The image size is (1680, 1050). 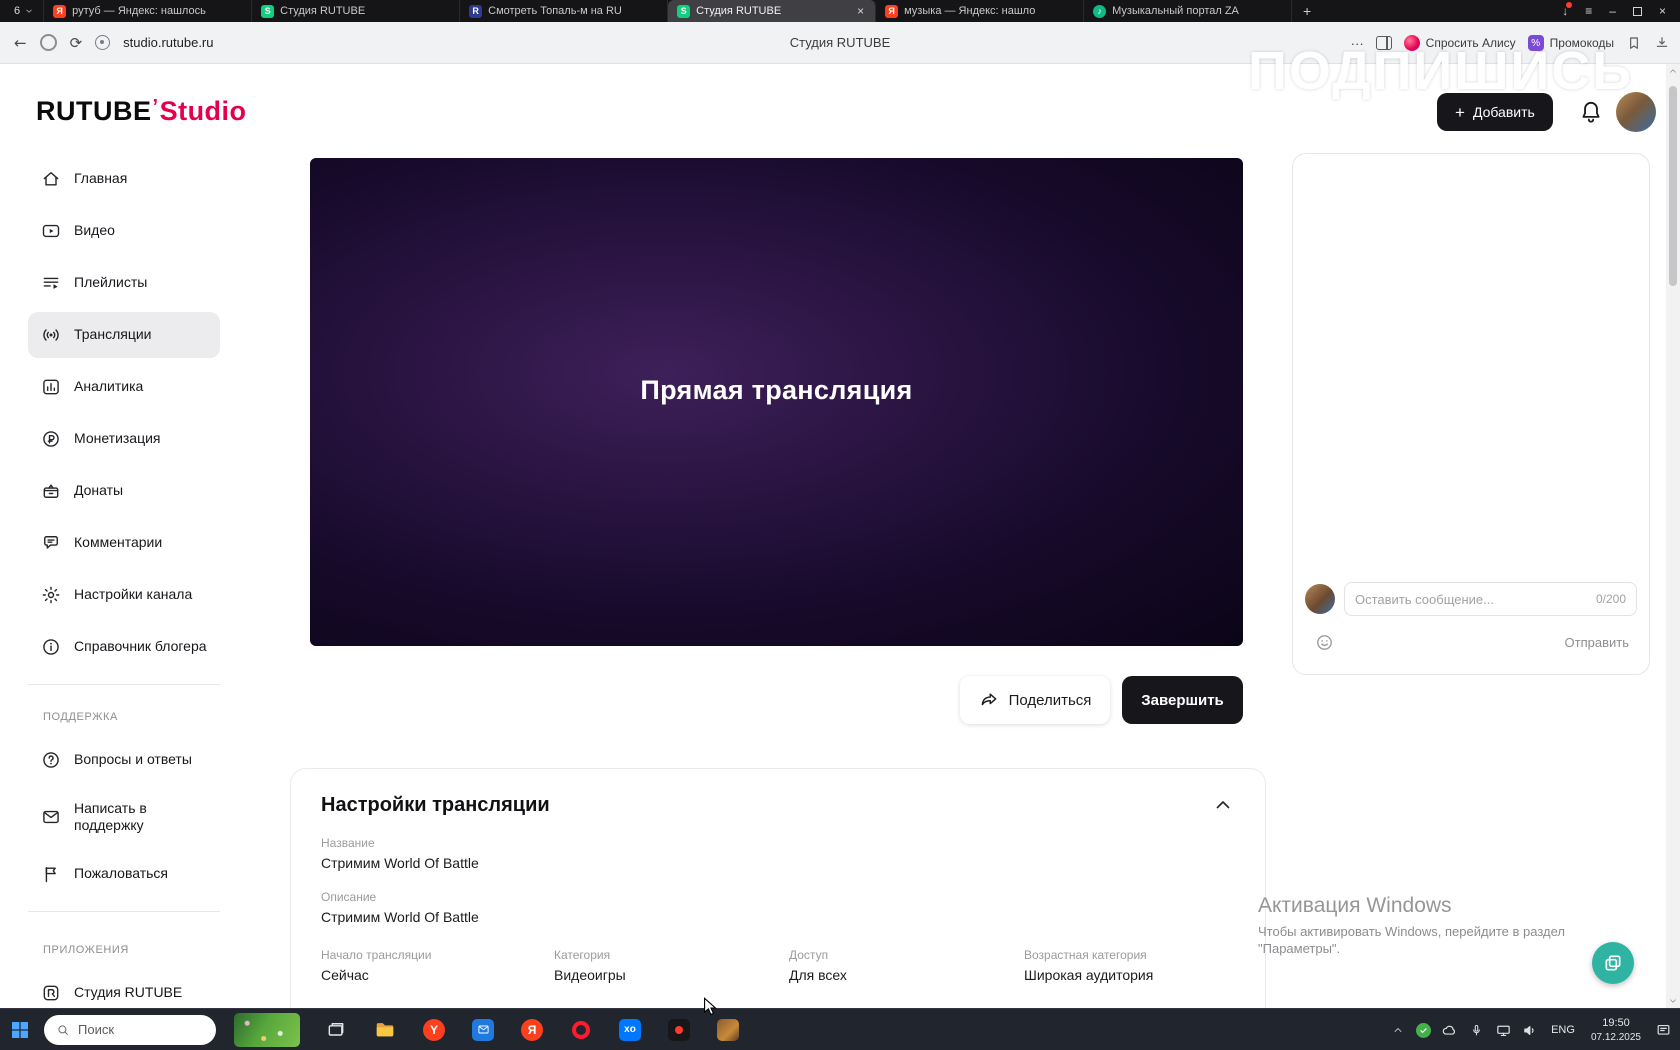 What do you see at coordinates (564, 11) in the screenshot?
I see `browser-tab: R Смотреть Топаль-м на RU` at bounding box center [564, 11].